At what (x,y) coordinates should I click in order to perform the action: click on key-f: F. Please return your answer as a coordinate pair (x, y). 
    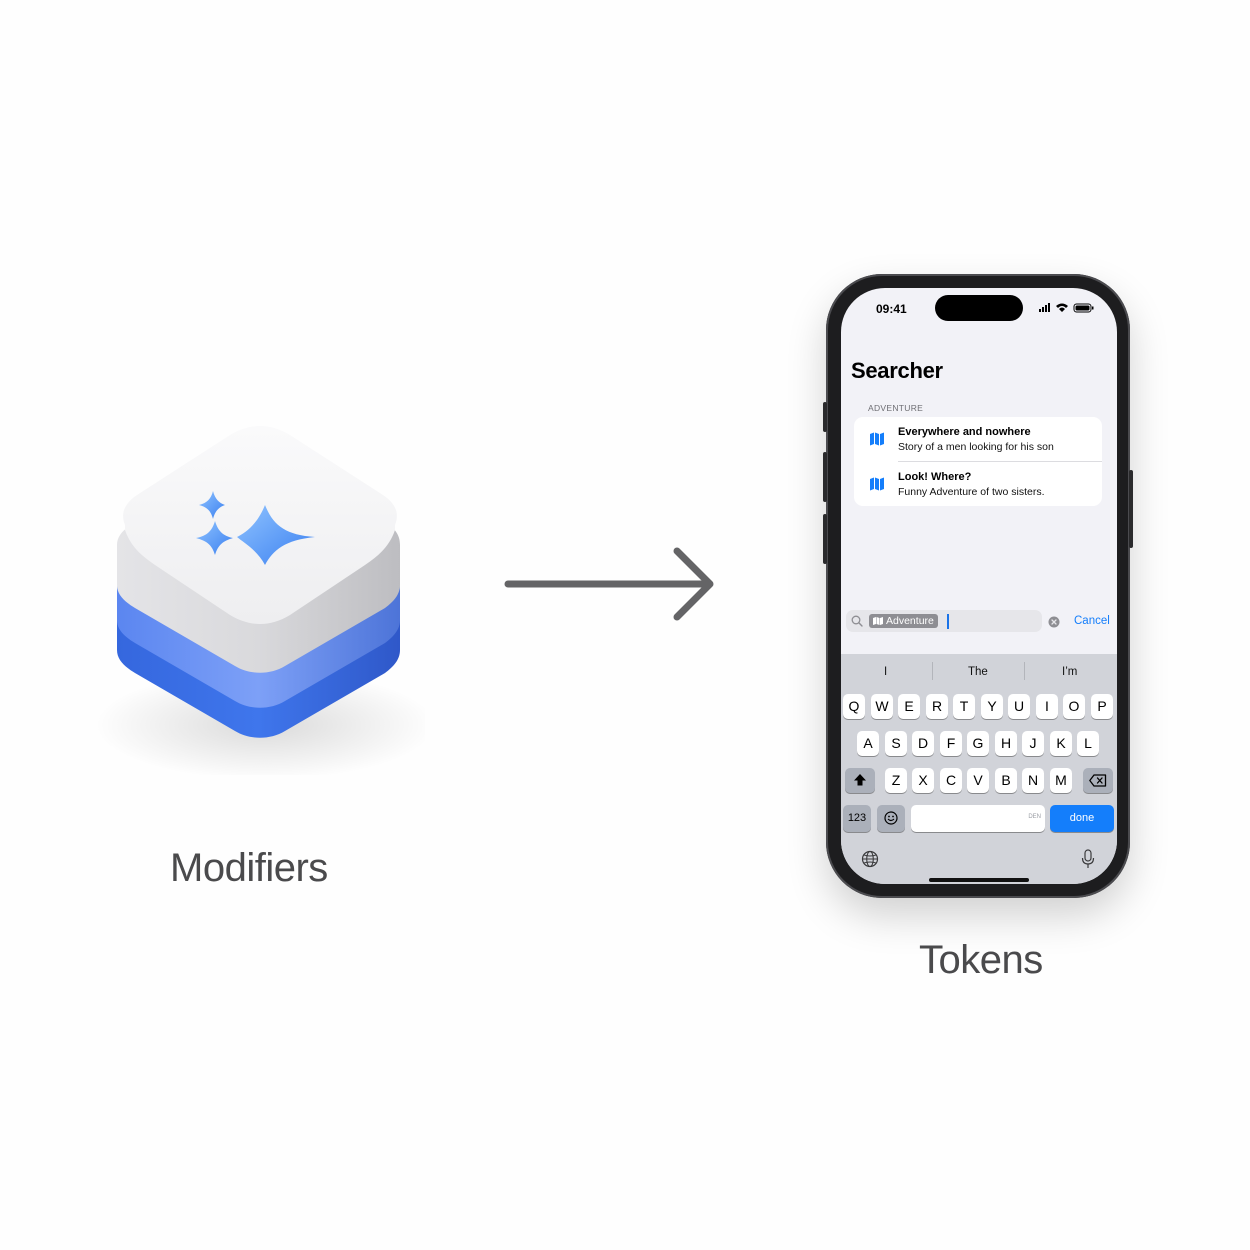
    Looking at the image, I should click on (951, 743).